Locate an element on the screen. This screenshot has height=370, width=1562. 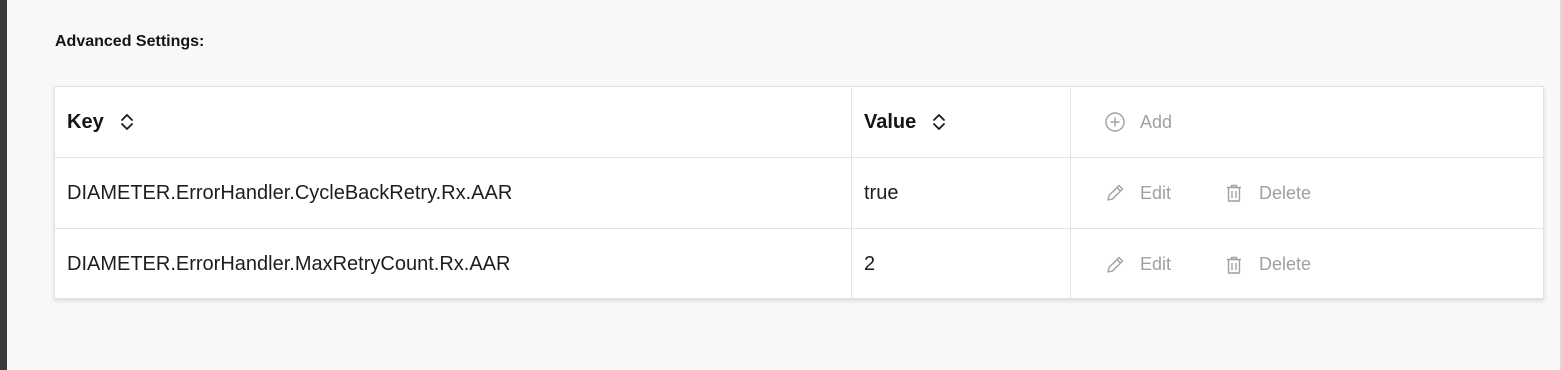
value-cell: 2 is located at coordinates (961, 264).